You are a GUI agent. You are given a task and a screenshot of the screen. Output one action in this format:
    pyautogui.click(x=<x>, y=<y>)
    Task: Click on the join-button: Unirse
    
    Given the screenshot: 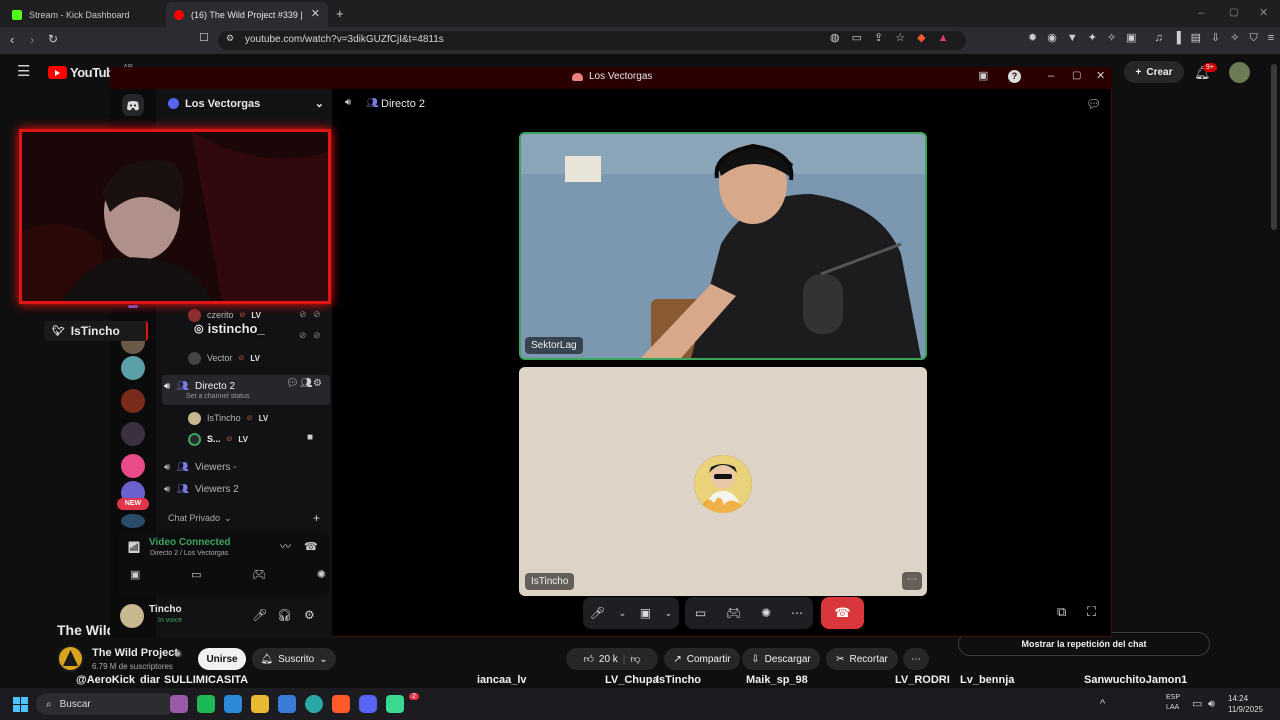 What is the action you would take?
    pyautogui.click(x=222, y=659)
    